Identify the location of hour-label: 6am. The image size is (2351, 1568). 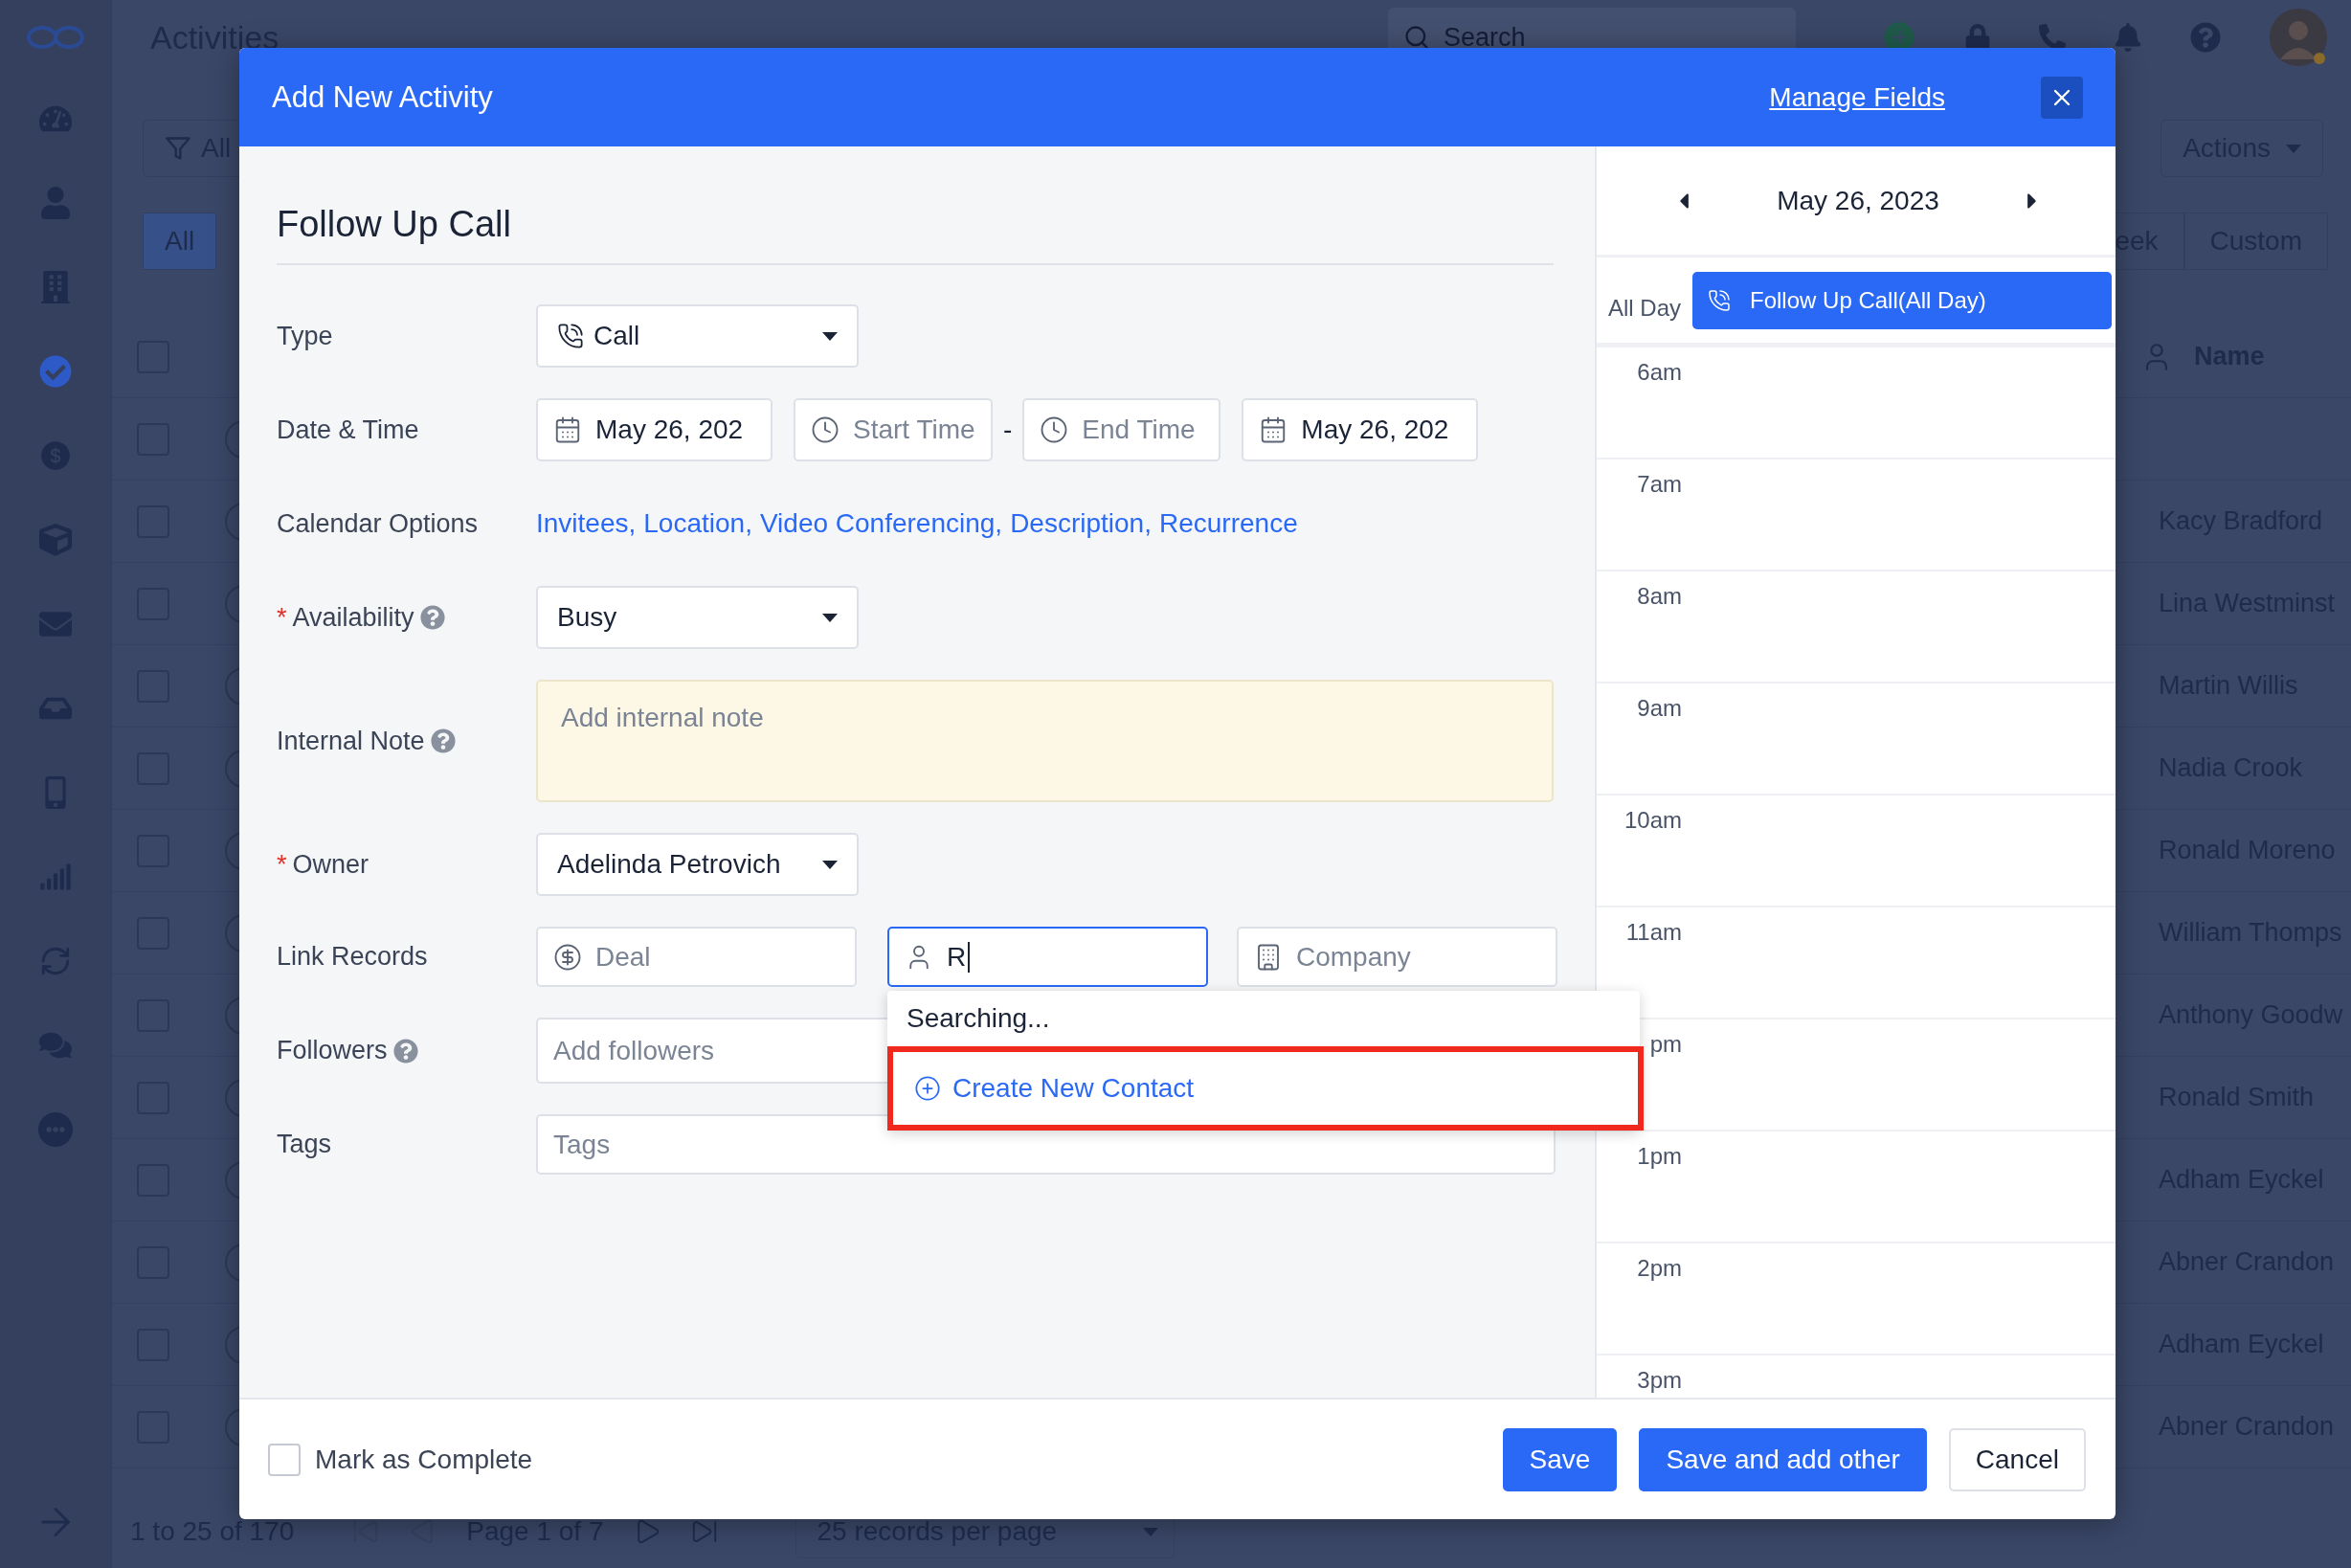
(1659, 373).